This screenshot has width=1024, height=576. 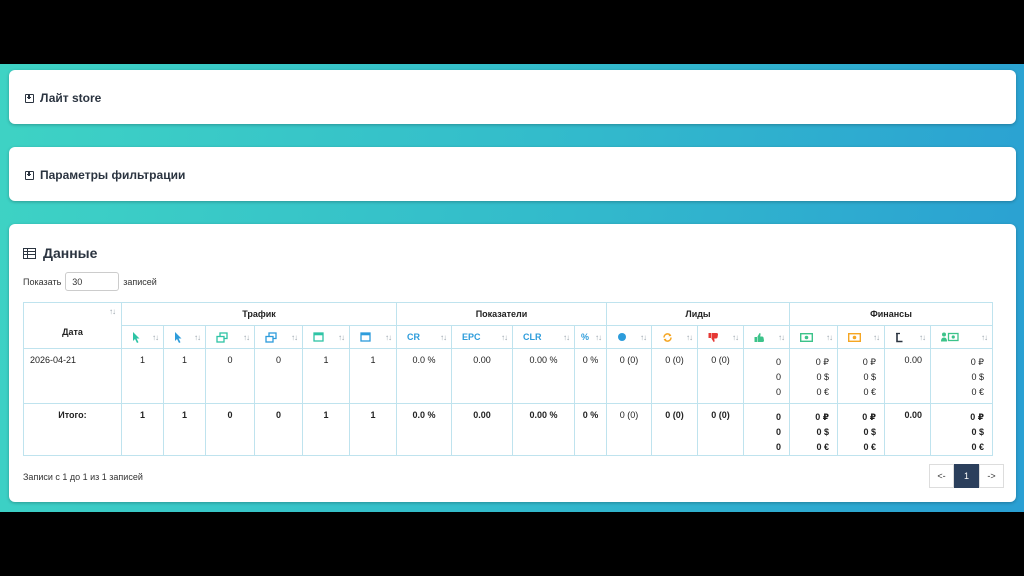 I want to click on date-header-label: Дата, so click(x=72, y=331).